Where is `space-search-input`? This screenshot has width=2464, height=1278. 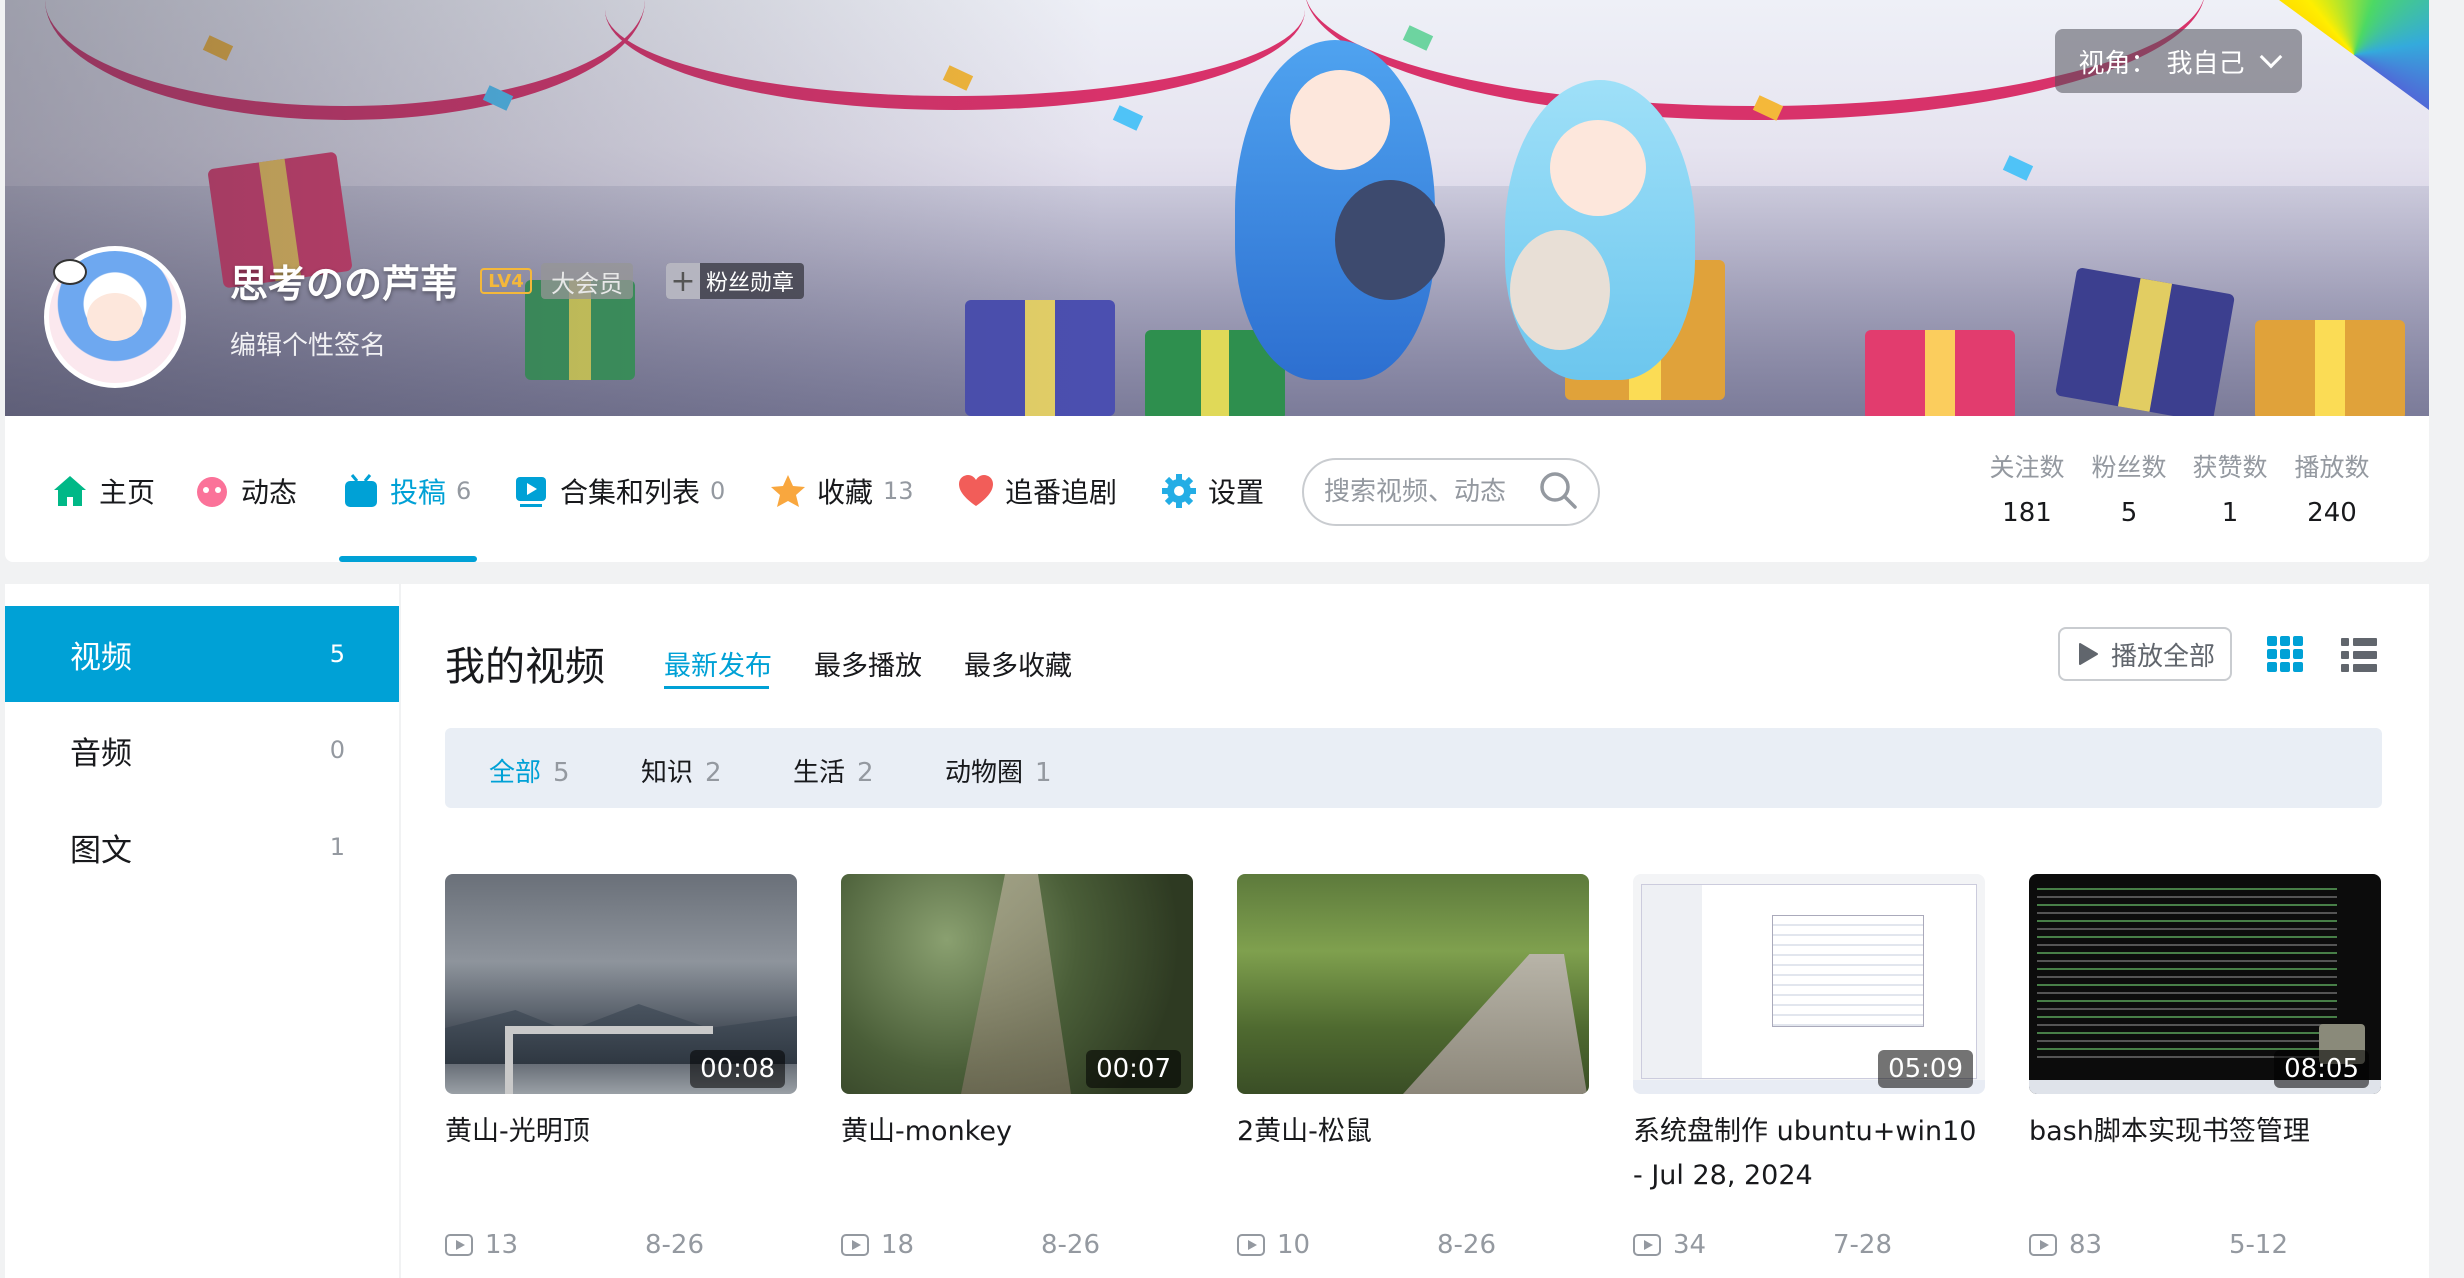
space-search-input is located at coordinates (1429, 492).